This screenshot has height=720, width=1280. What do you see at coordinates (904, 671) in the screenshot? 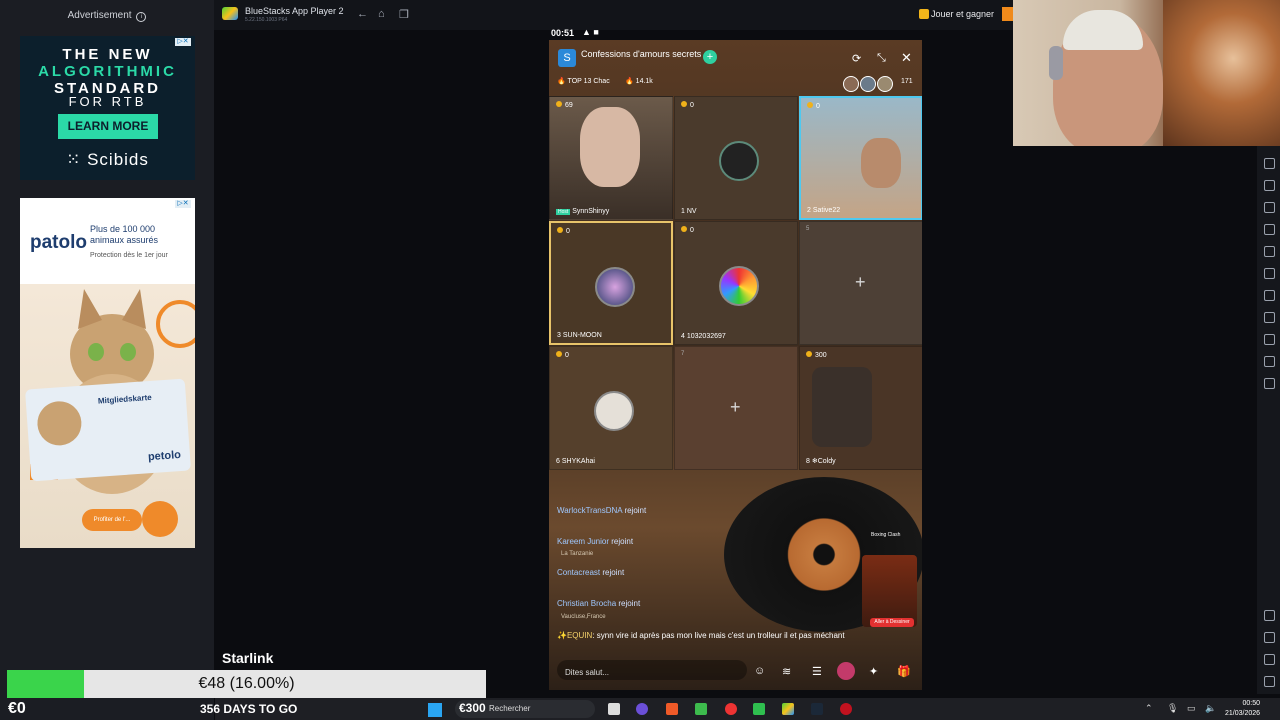
I see `gift-icon: 🎁` at bounding box center [904, 671].